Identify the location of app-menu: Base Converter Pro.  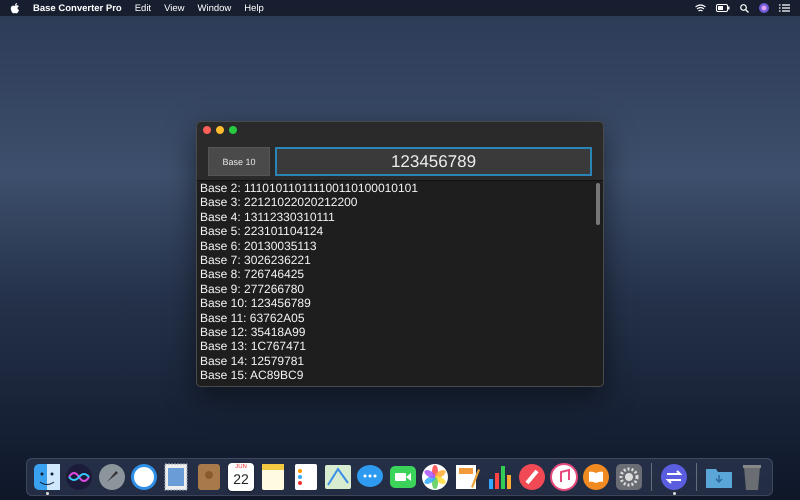
(77, 8).